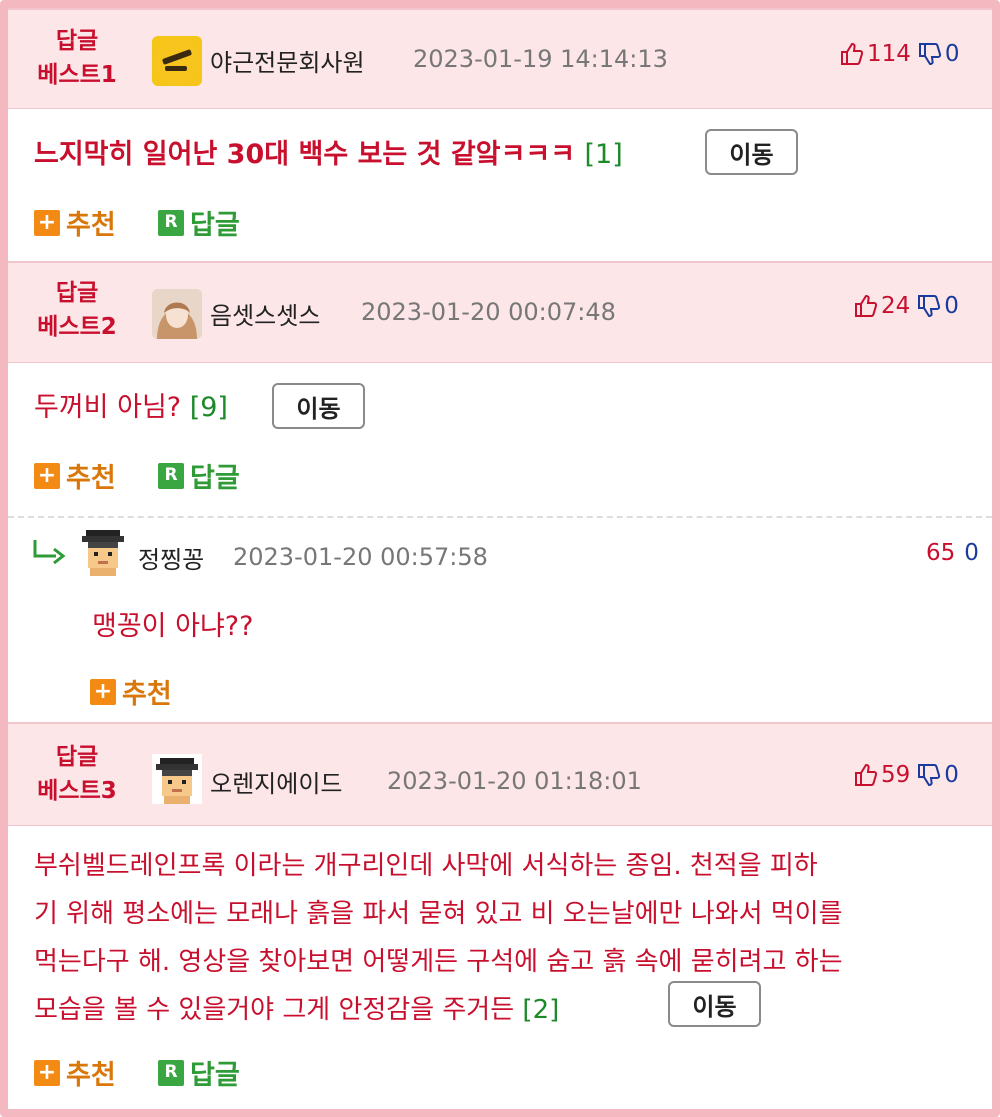 This screenshot has height=1117, width=1000. Describe the element at coordinates (77, 310) in the screenshot. I see `best-reply-badge-2: 답글 베스트2` at that location.